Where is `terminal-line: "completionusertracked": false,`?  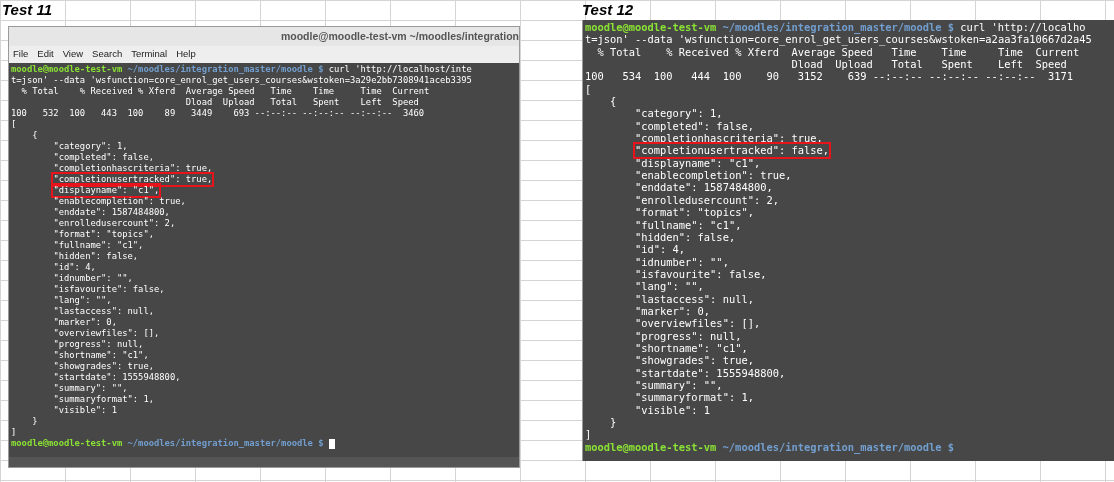
terminal-line: "completionusertracked": false, is located at coordinates (732, 150).